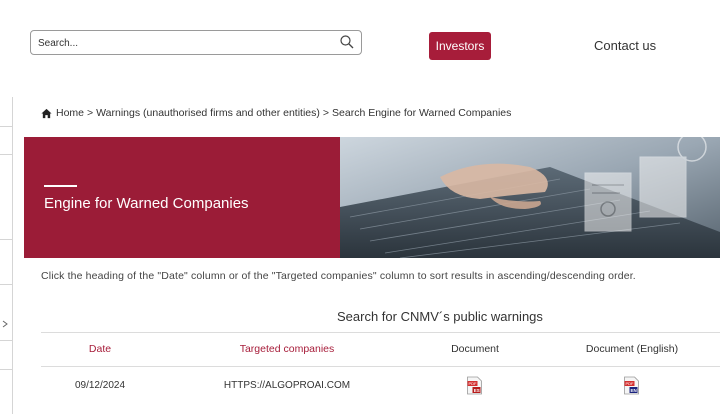 Image resolution: width=720 pixels, height=414 pixels. I want to click on breadcrumb-current: Search Engine for Warned Companies, so click(422, 113).